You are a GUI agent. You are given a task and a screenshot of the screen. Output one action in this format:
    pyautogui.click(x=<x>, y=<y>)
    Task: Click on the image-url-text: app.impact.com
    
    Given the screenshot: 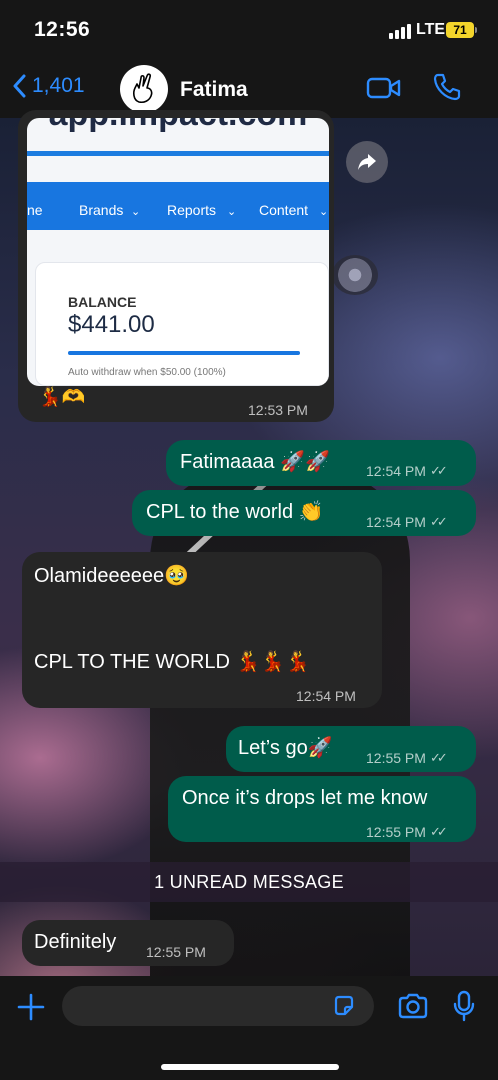 What is the action you would take?
    pyautogui.click(x=178, y=124)
    